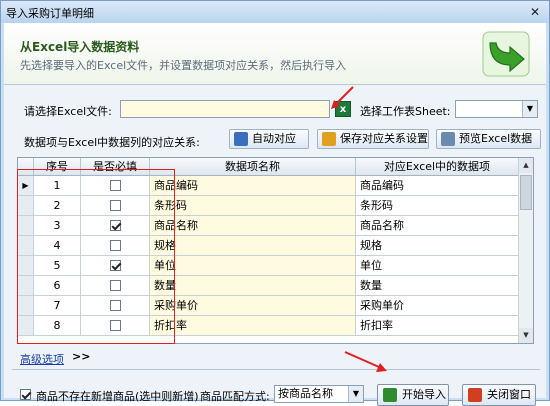 This screenshot has width=550, height=406. Describe the element at coordinates (526, 335) in the screenshot. I see `scroll-down-icon: ▼` at that location.